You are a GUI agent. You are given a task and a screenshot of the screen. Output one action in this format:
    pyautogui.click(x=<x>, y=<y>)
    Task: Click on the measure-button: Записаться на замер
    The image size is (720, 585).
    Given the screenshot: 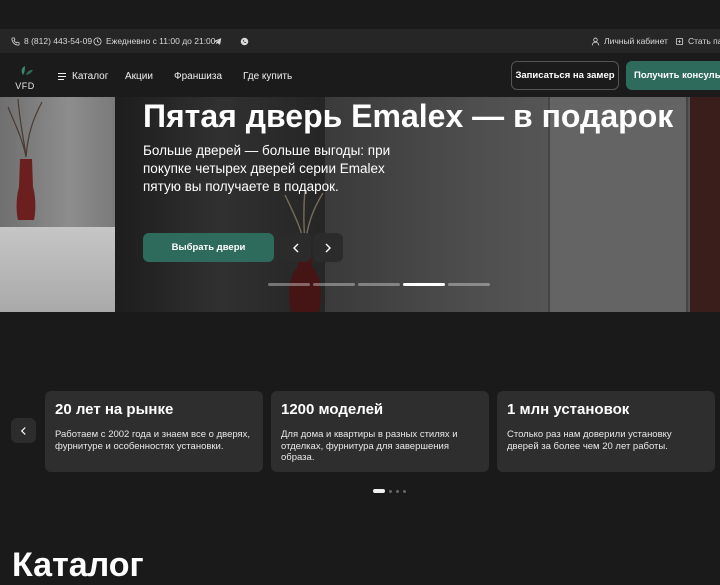 What is the action you would take?
    pyautogui.click(x=565, y=75)
    